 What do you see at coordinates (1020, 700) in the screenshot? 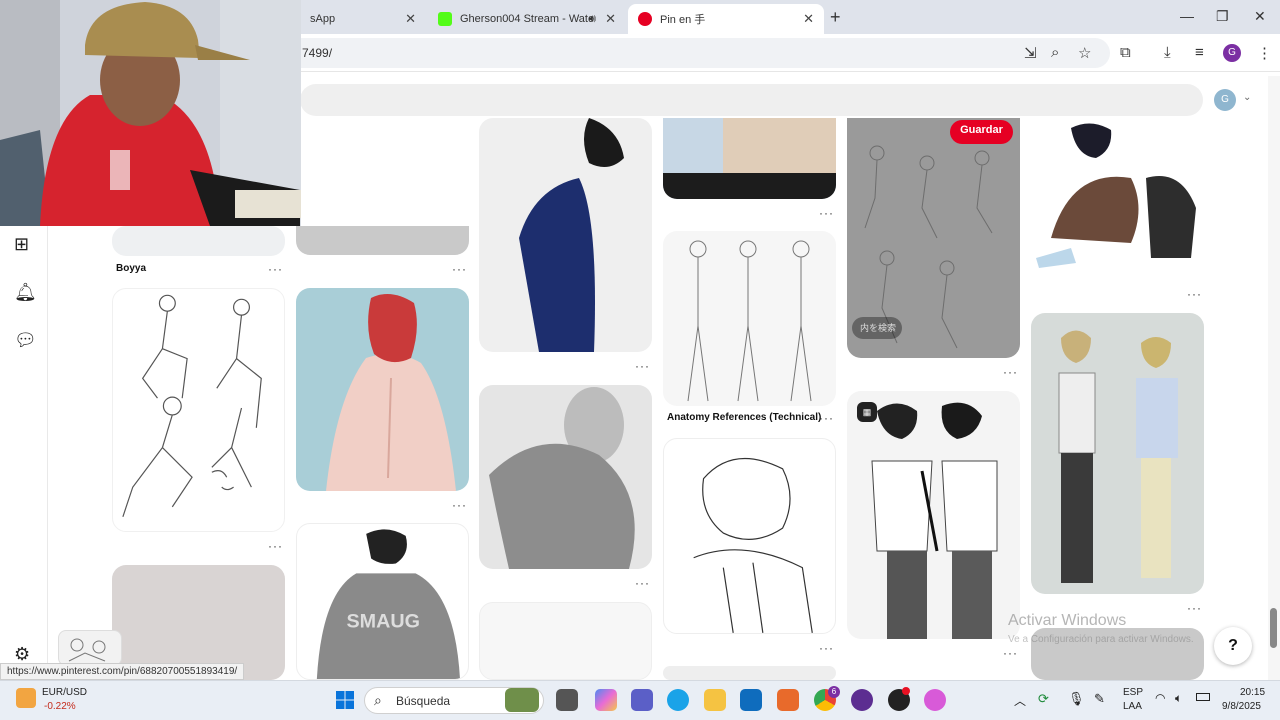
I see `tray-chevron-icon: ︿` at bounding box center [1020, 700].